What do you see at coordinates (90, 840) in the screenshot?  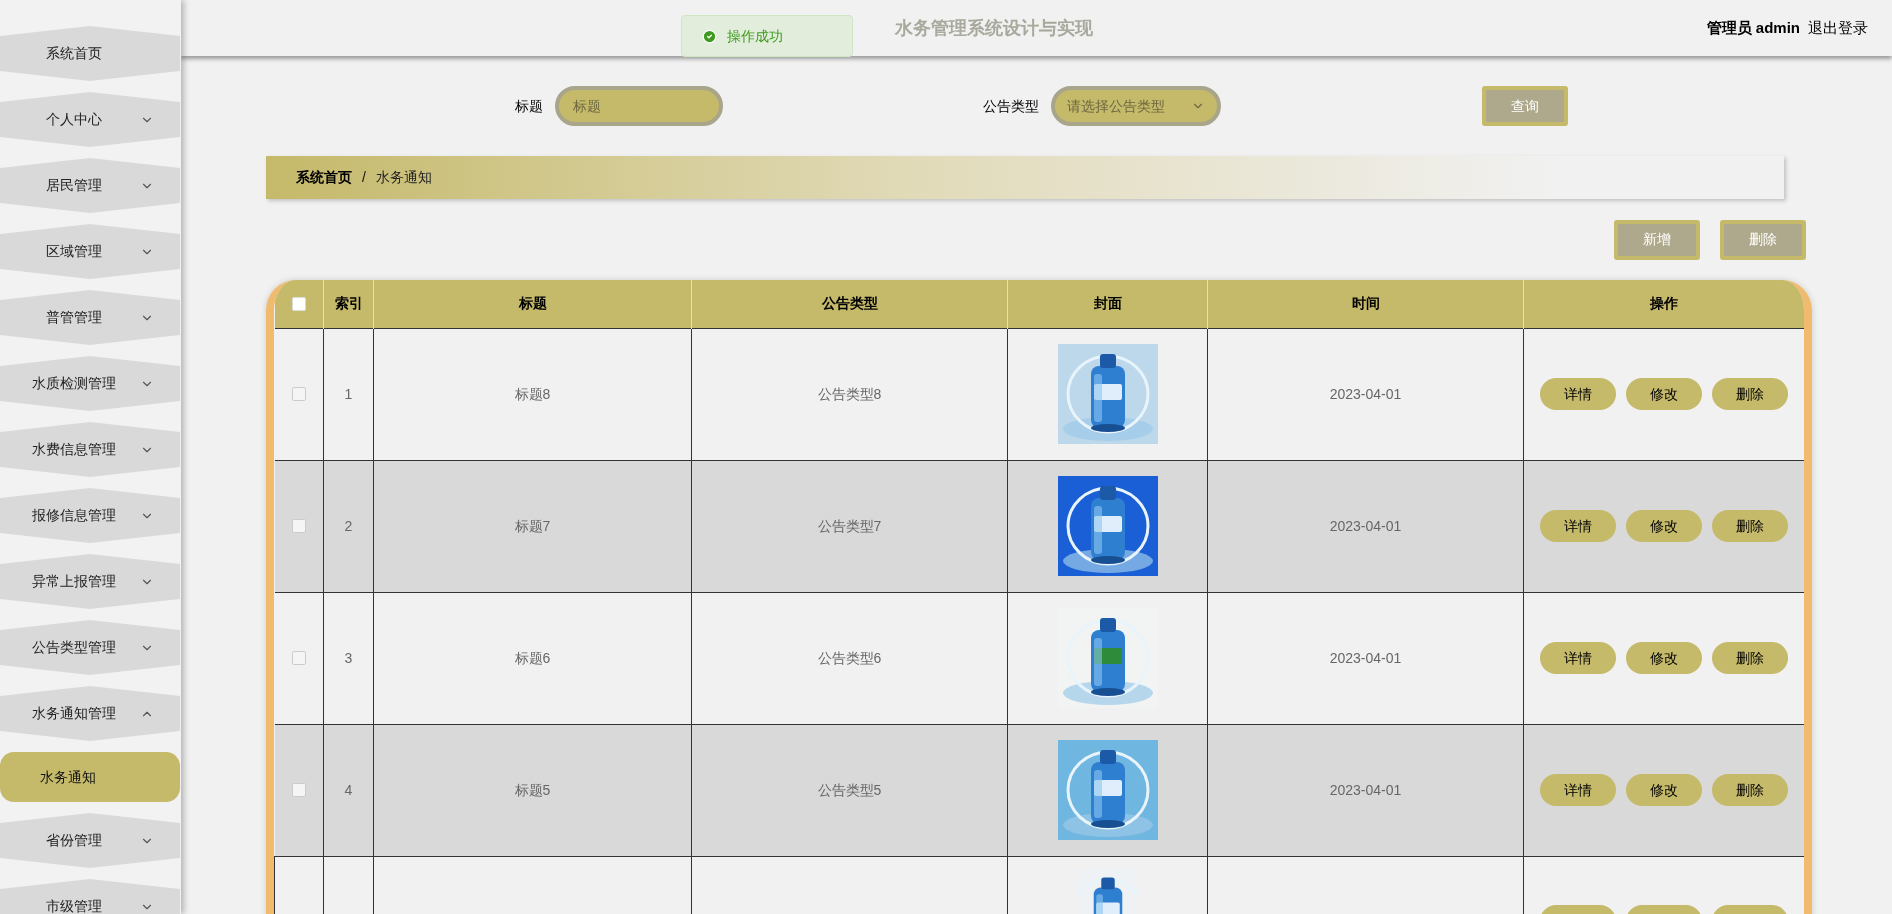 I see `sidebar-item: 省份管理` at bounding box center [90, 840].